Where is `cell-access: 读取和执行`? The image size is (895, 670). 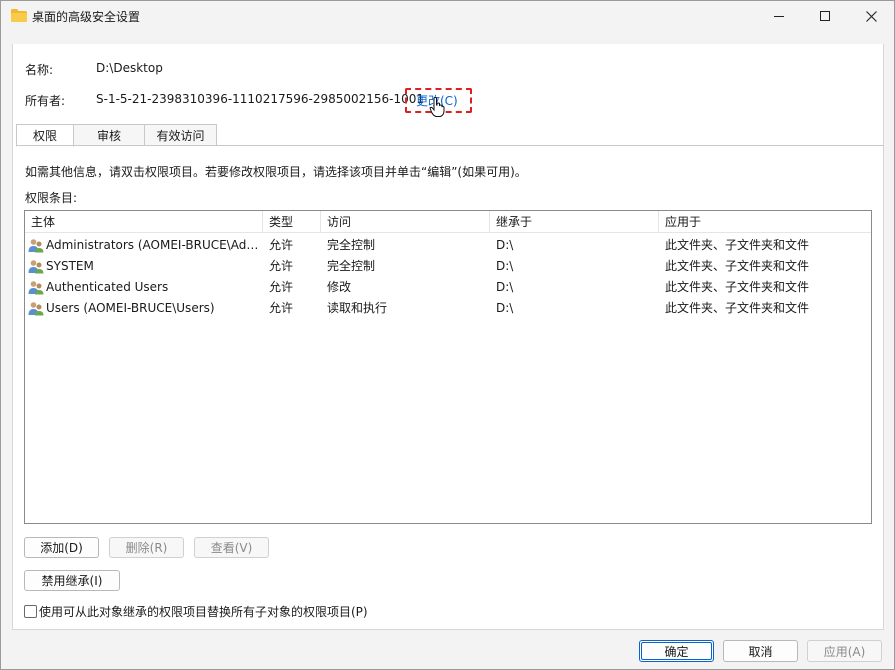
cell-access: 读取和执行 is located at coordinates (357, 308).